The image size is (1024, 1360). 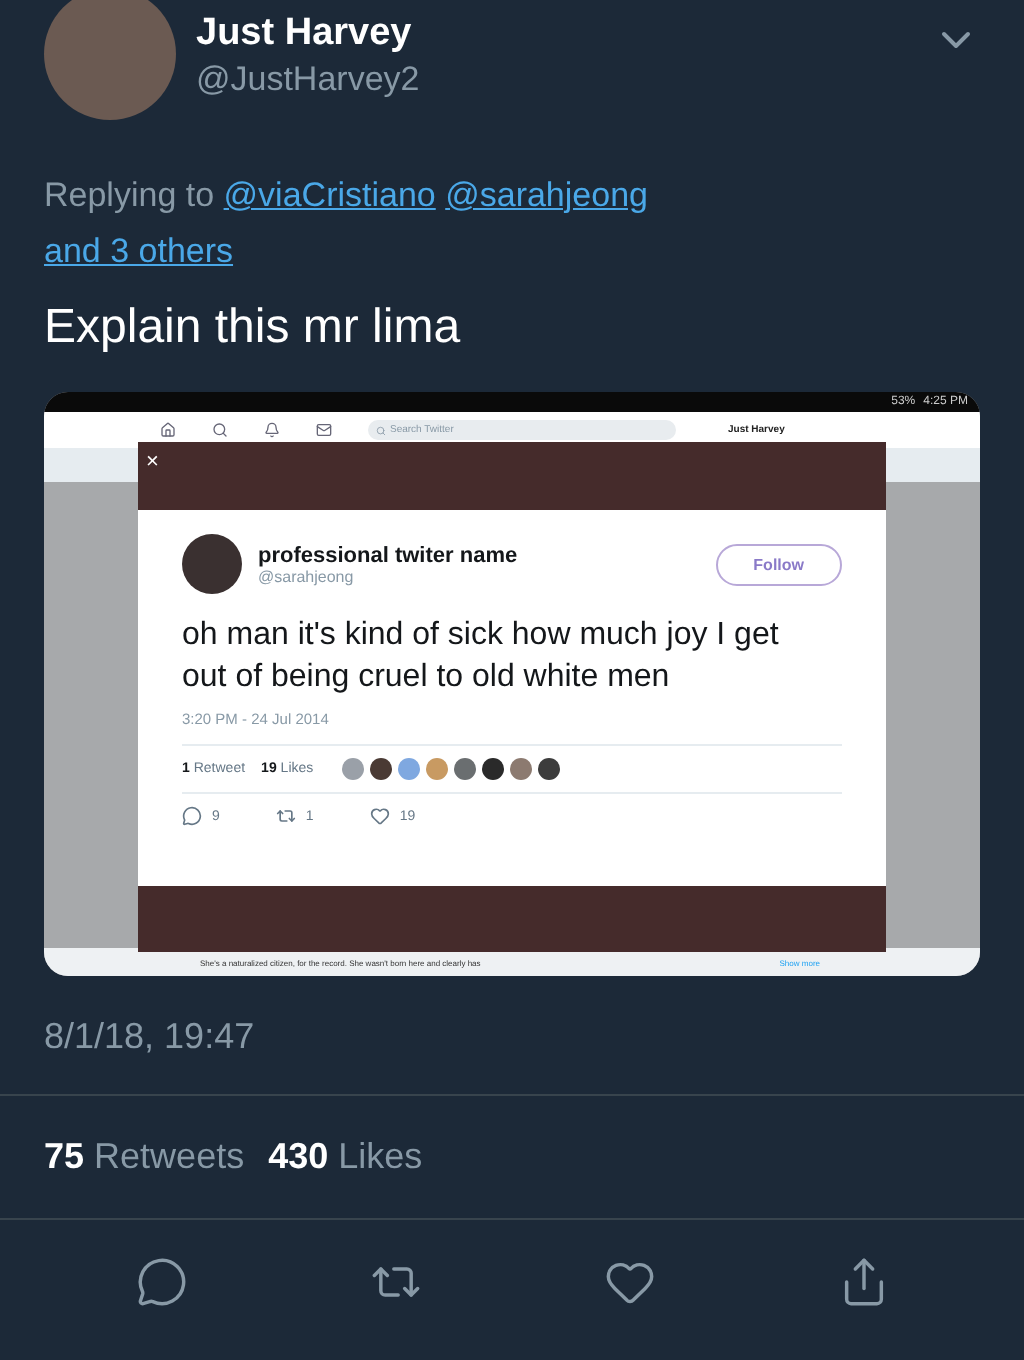 I want to click on heart-icon, so click(x=379, y=816).